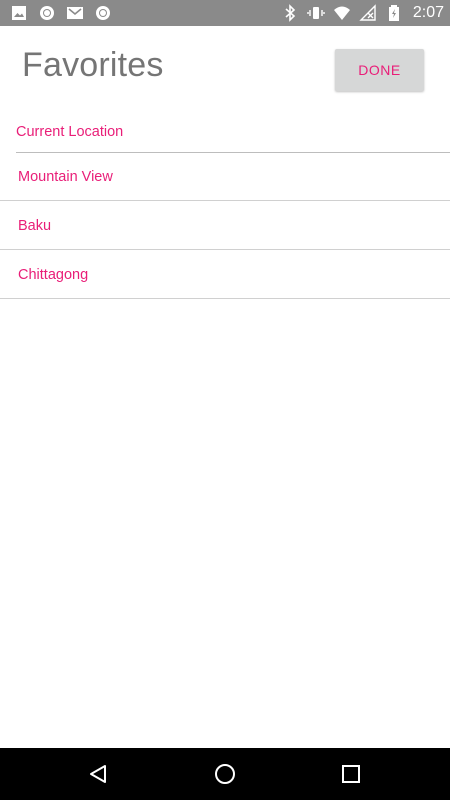 The width and height of the screenshot is (450, 800). Describe the element at coordinates (351, 774) in the screenshot. I see `recents-icon` at that location.